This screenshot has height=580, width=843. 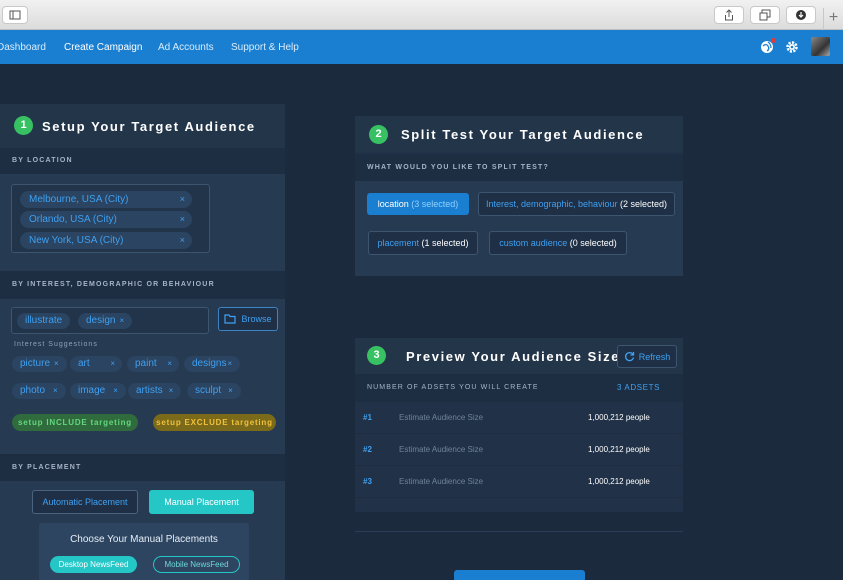 I want to click on preview-title: Preview Your Audience Sizes, so click(x=517, y=356).